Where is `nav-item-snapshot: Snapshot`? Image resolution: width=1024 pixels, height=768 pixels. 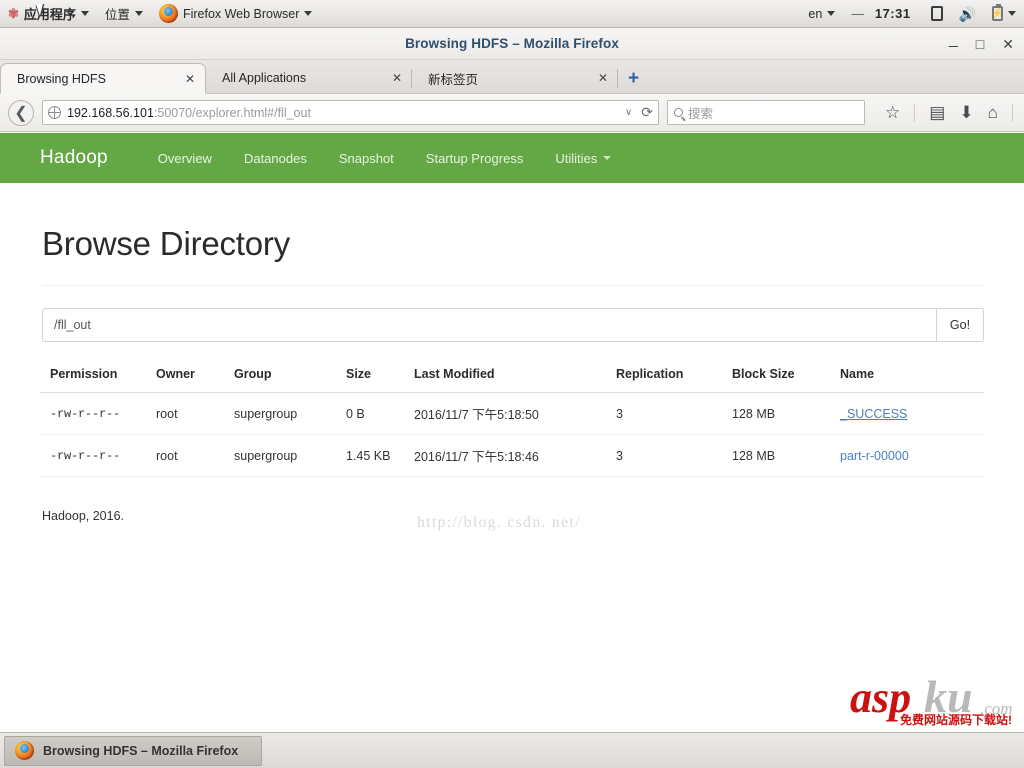 nav-item-snapshot: Snapshot is located at coordinates (366, 158).